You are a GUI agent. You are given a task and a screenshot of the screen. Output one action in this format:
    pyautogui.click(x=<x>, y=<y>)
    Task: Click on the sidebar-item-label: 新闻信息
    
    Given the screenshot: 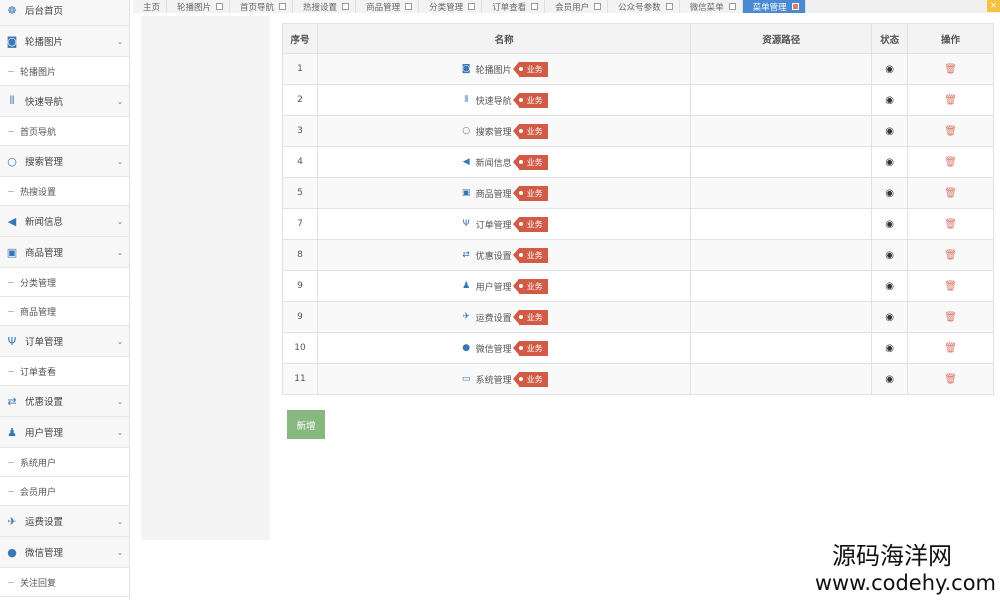 What is the action you would take?
    pyautogui.click(x=44, y=222)
    